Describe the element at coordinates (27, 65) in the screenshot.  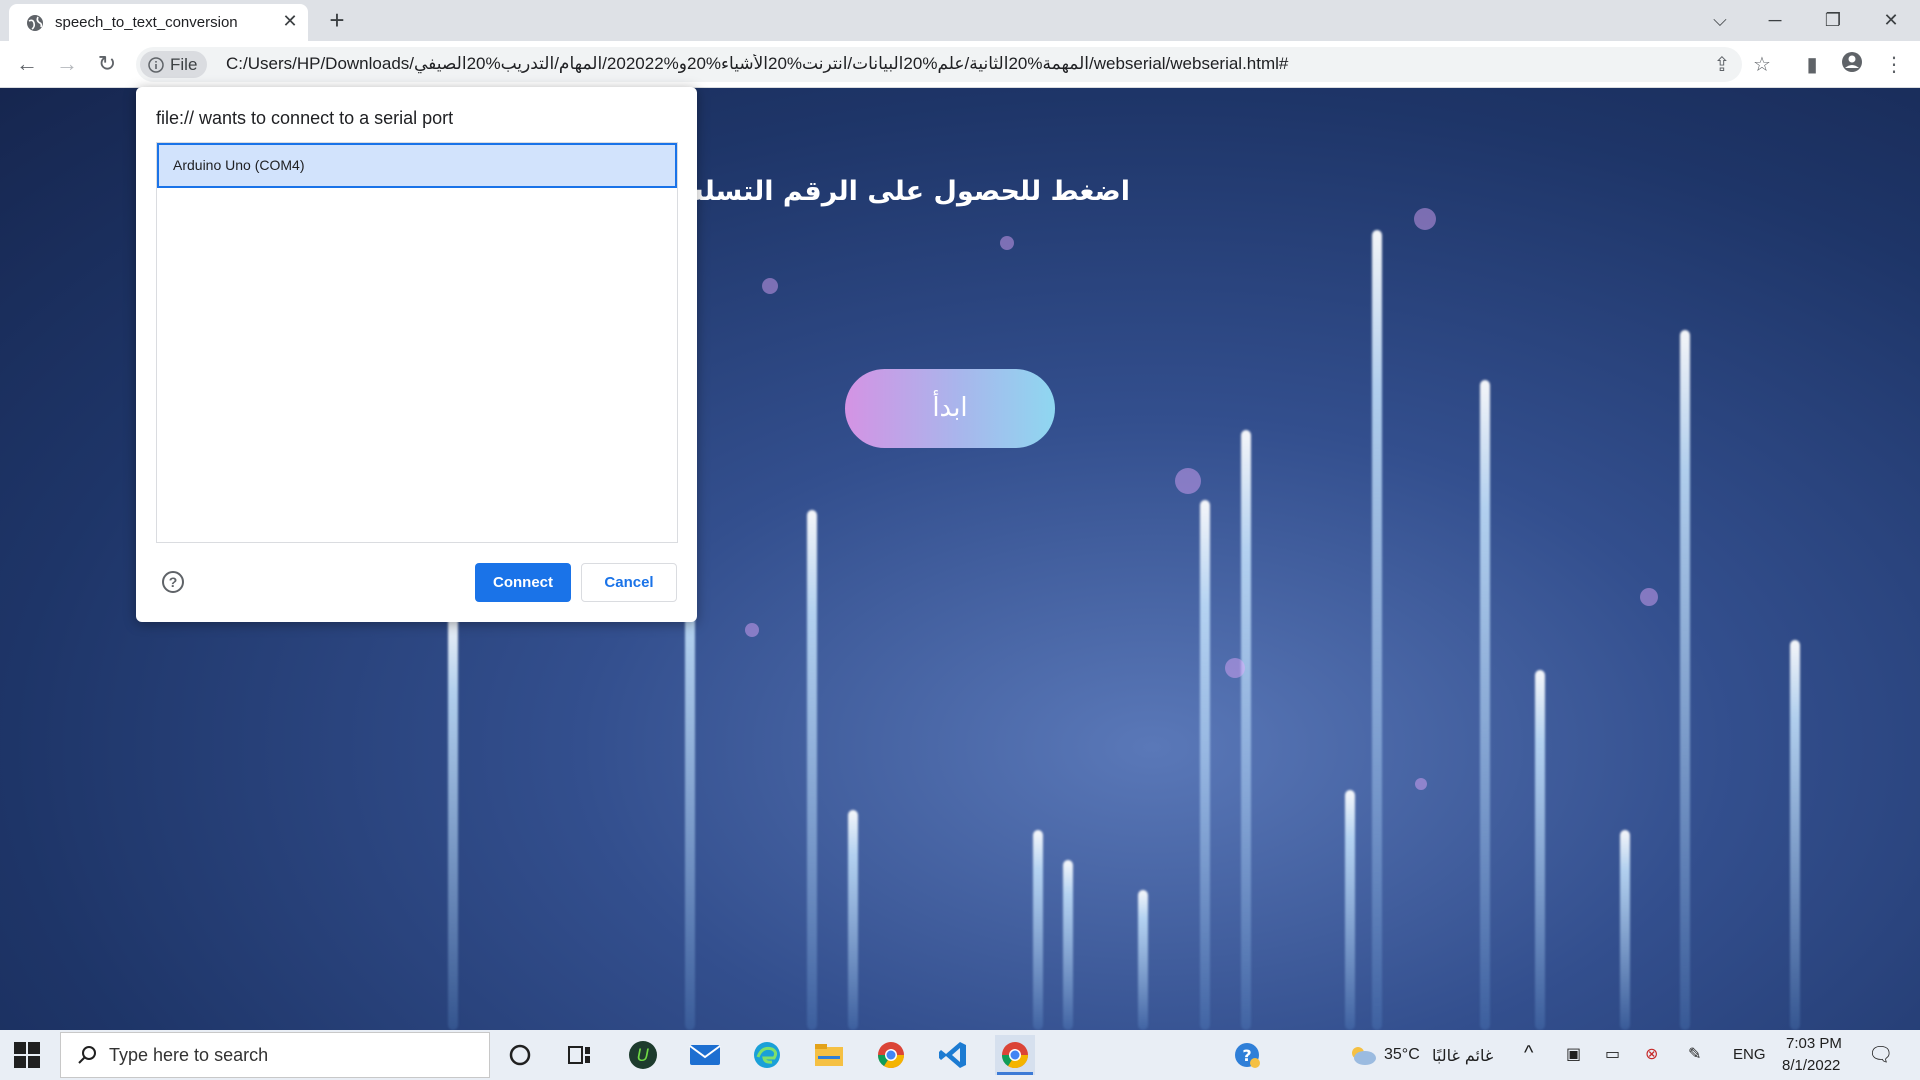
I see `back-icon: ←` at that location.